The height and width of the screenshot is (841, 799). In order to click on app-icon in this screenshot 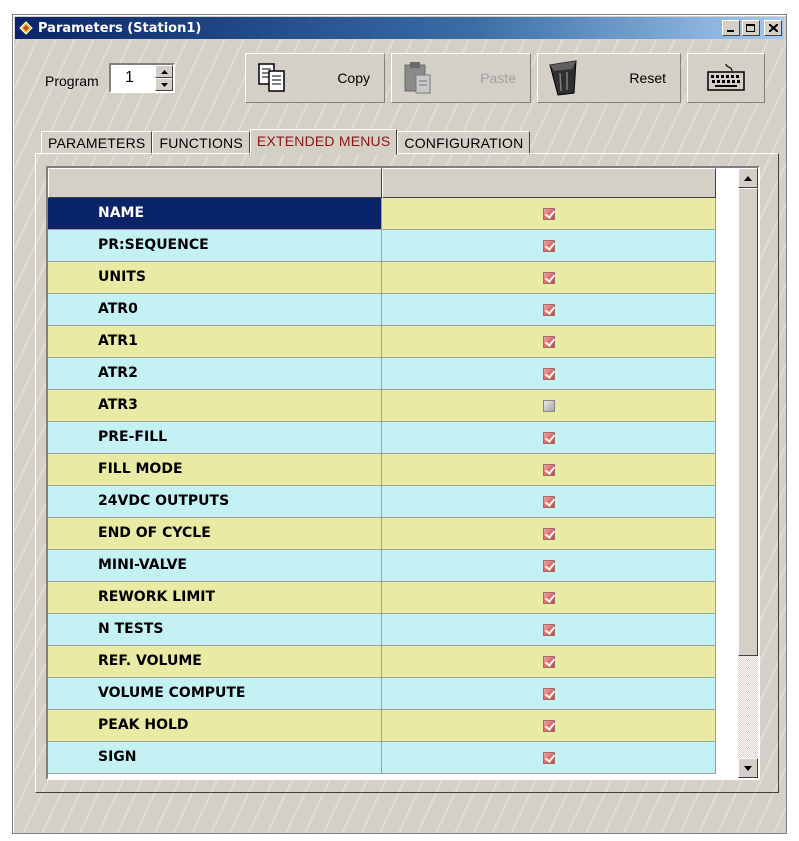, I will do `click(26, 28)`.